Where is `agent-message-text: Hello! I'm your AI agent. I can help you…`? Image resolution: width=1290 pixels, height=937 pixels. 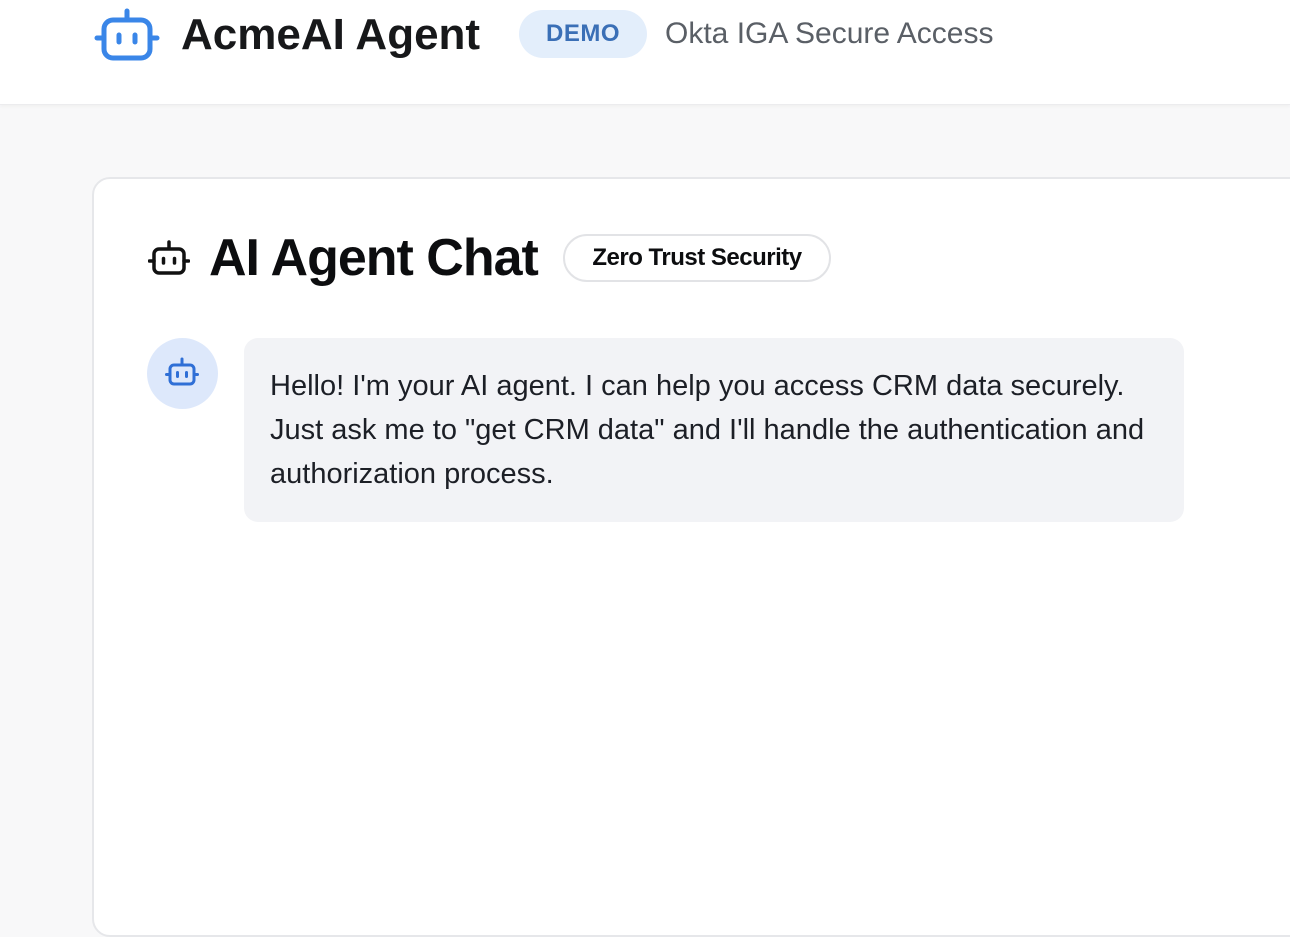 agent-message-text: Hello! I'm your AI agent. I can help you… is located at coordinates (707, 430).